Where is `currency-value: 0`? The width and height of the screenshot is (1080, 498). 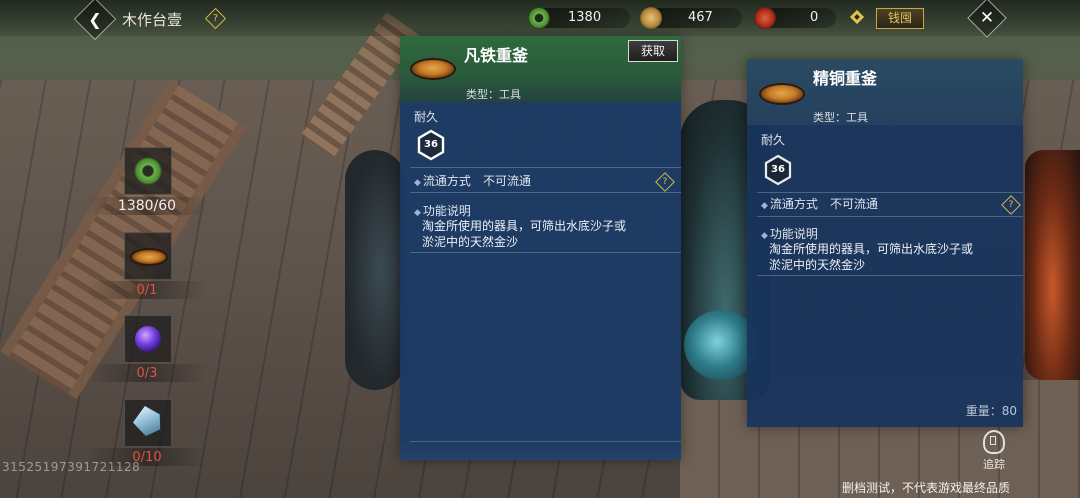 currency-value: 0 is located at coordinates (814, 17).